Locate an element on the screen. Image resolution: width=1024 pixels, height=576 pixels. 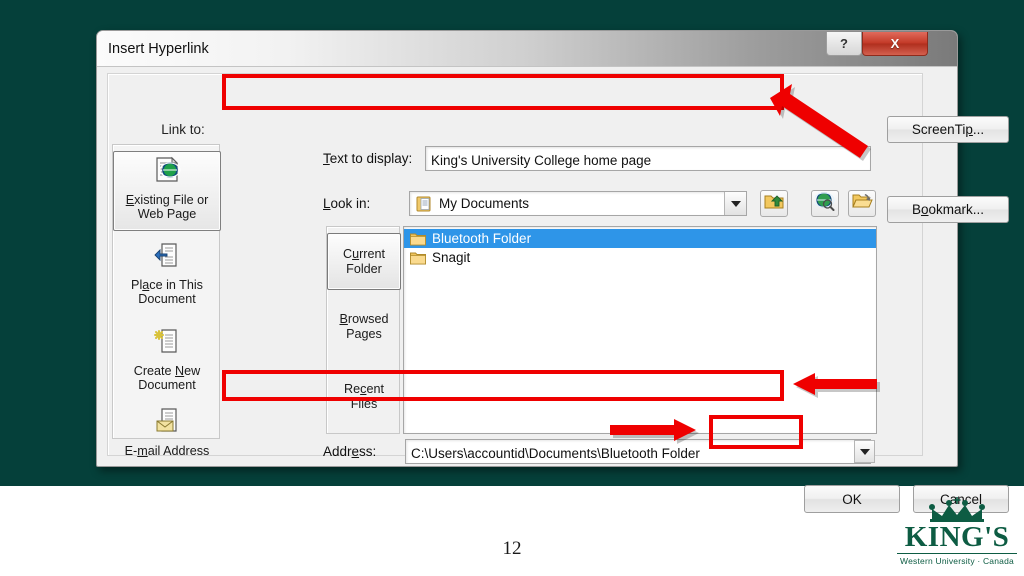
tab-recent-files: Recent Files is located at coordinates (364, 400).